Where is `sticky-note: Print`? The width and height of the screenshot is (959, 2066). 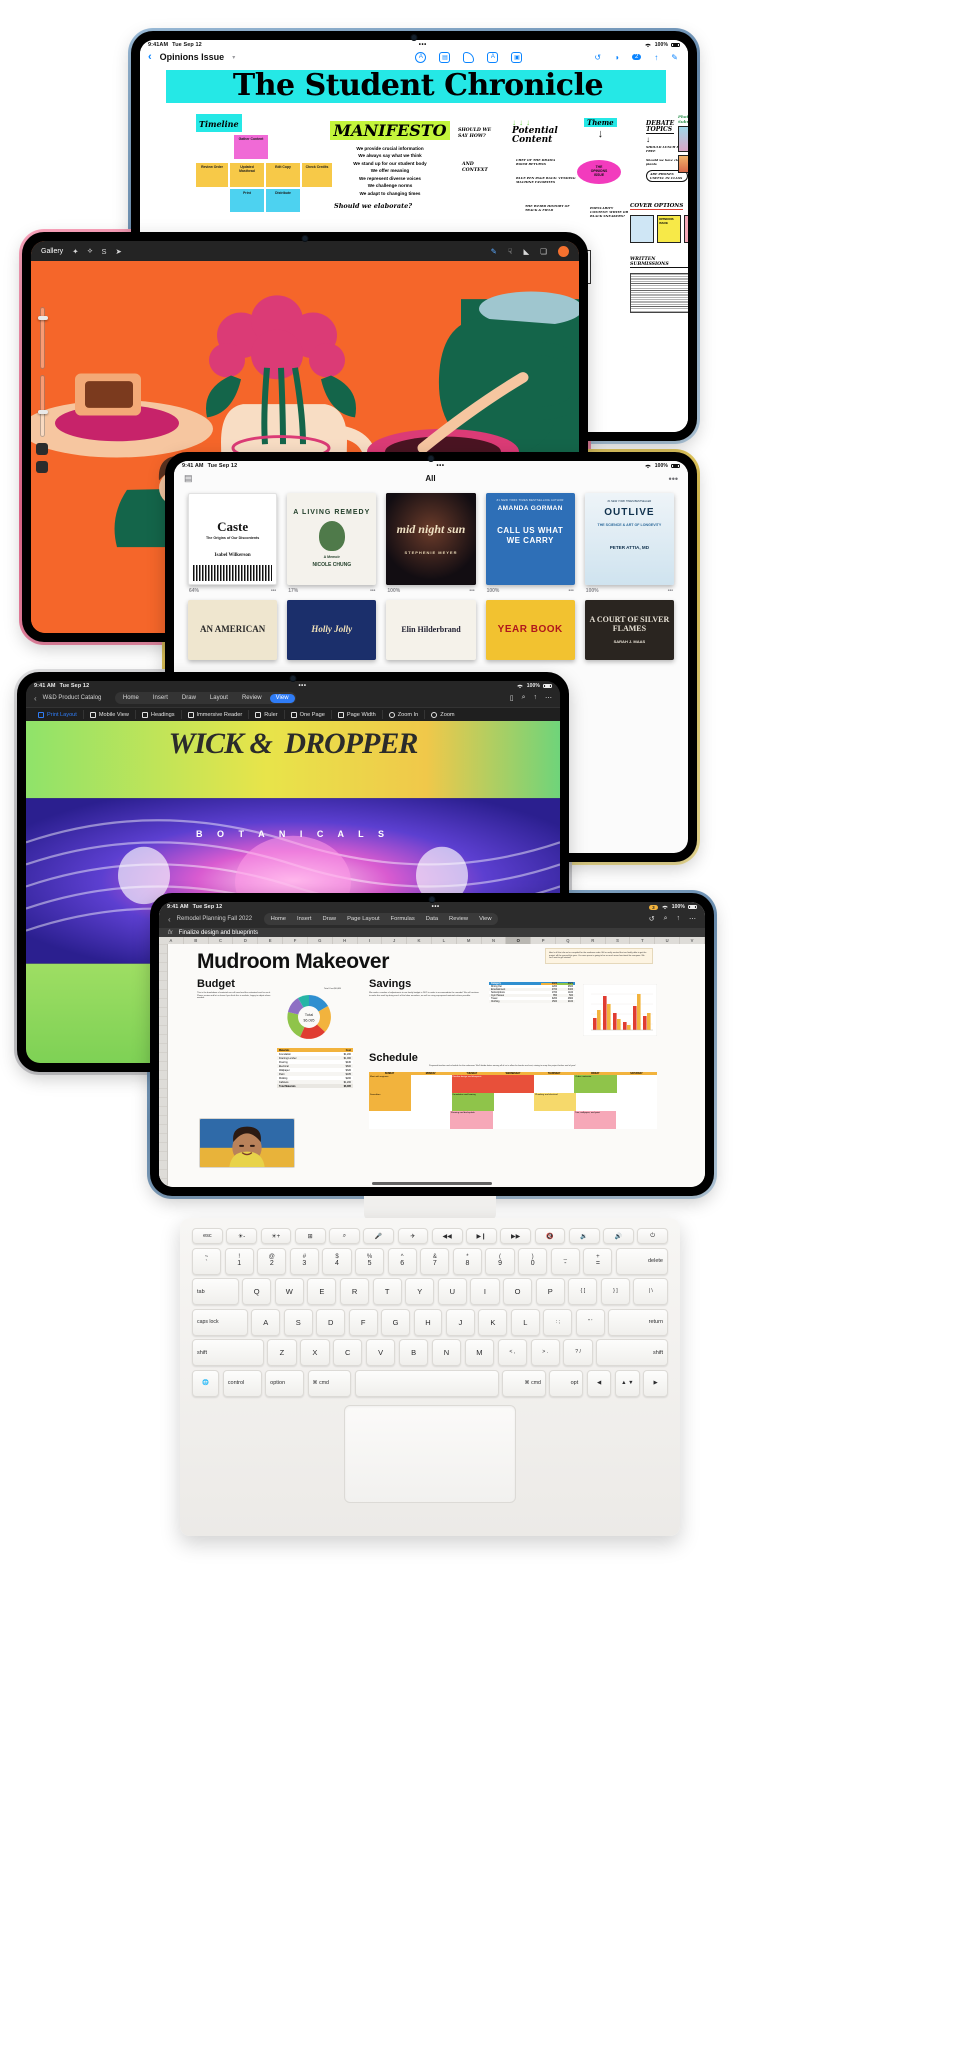 sticky-note: Print is located at coordinates (247, 200).